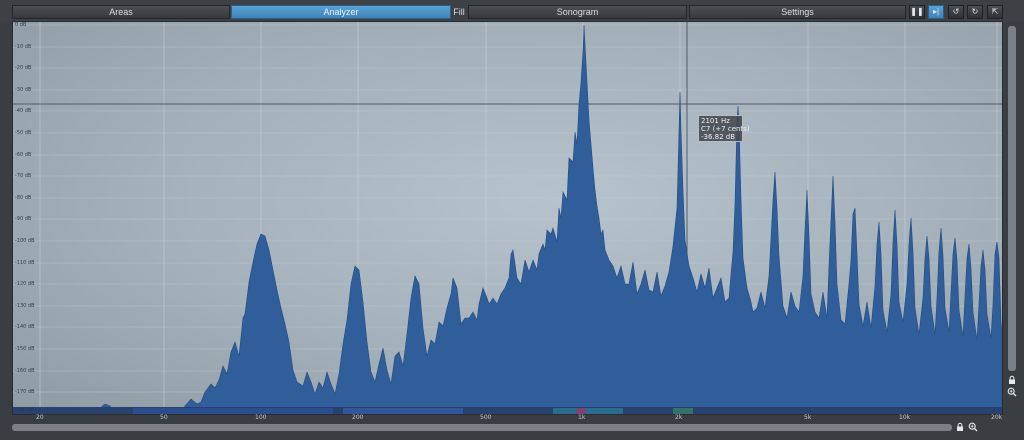 This screenshot has width=1024, height=440. I want to click on tooltip-note: C7 (+7 cents), so click(725, 129).